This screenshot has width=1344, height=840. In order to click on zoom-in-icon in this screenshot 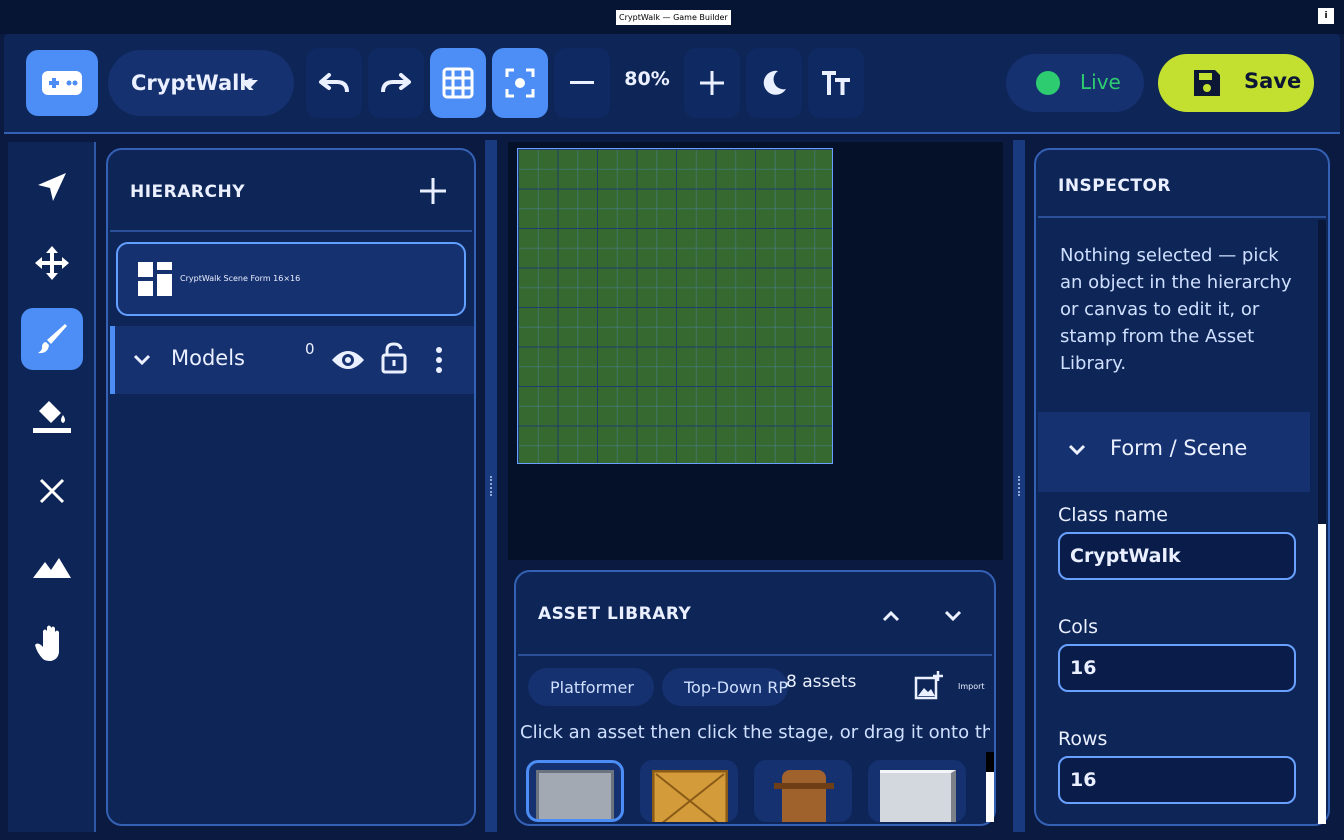, I will do `click(712, 83)`.